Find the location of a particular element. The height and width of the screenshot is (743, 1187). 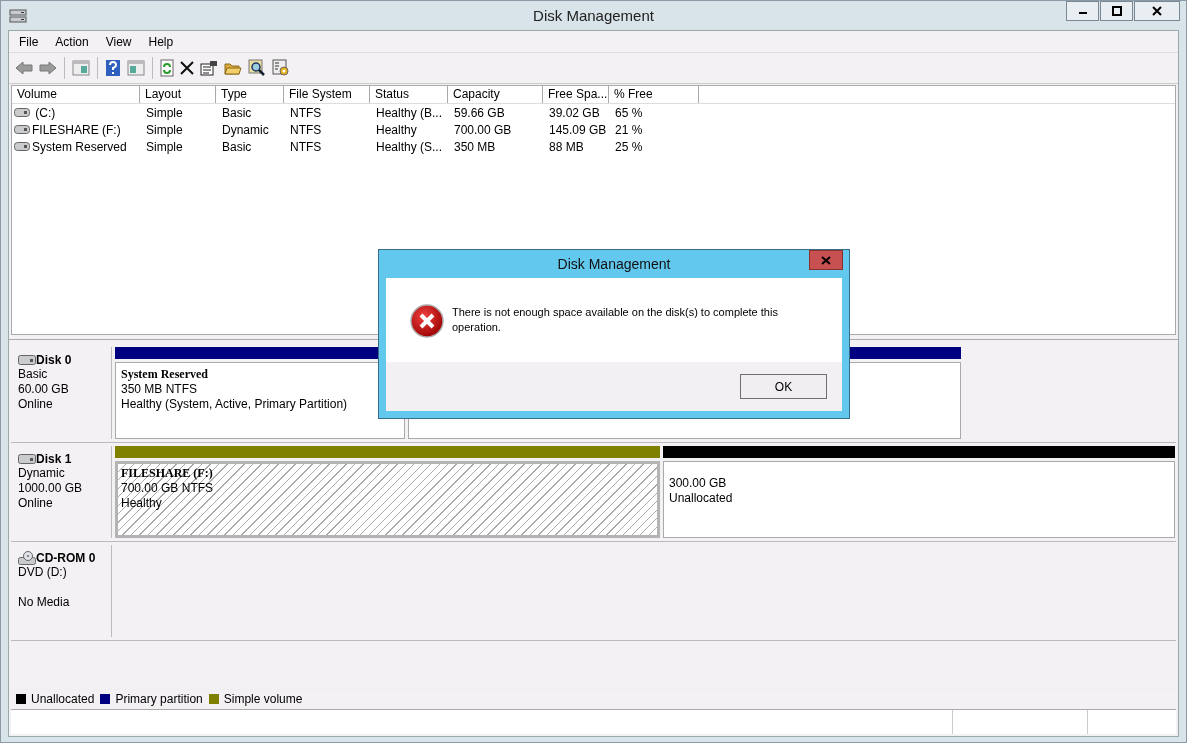

partition-block: FILESHARE (F:) 700.00 GB NTFS Healthy is located at coordinates (387, 499).